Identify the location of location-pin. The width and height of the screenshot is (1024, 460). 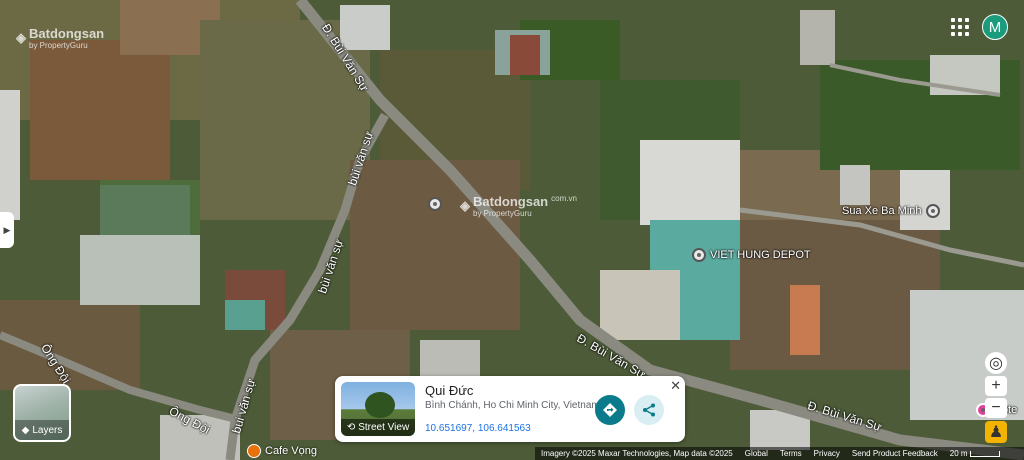
(435, 204).